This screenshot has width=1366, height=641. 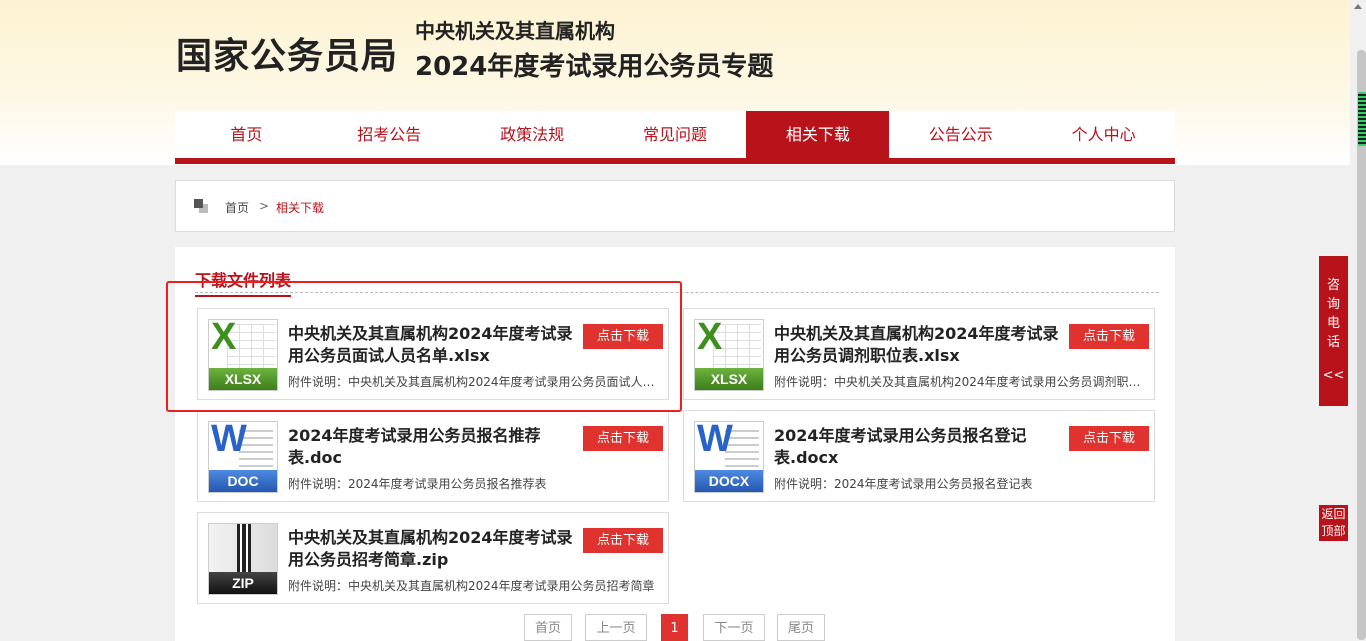 I want to click on file-description: 附件说明：中央机关及其直属机构2024年度考试录用公务员调剂职位表, so click(x=960, y=382).